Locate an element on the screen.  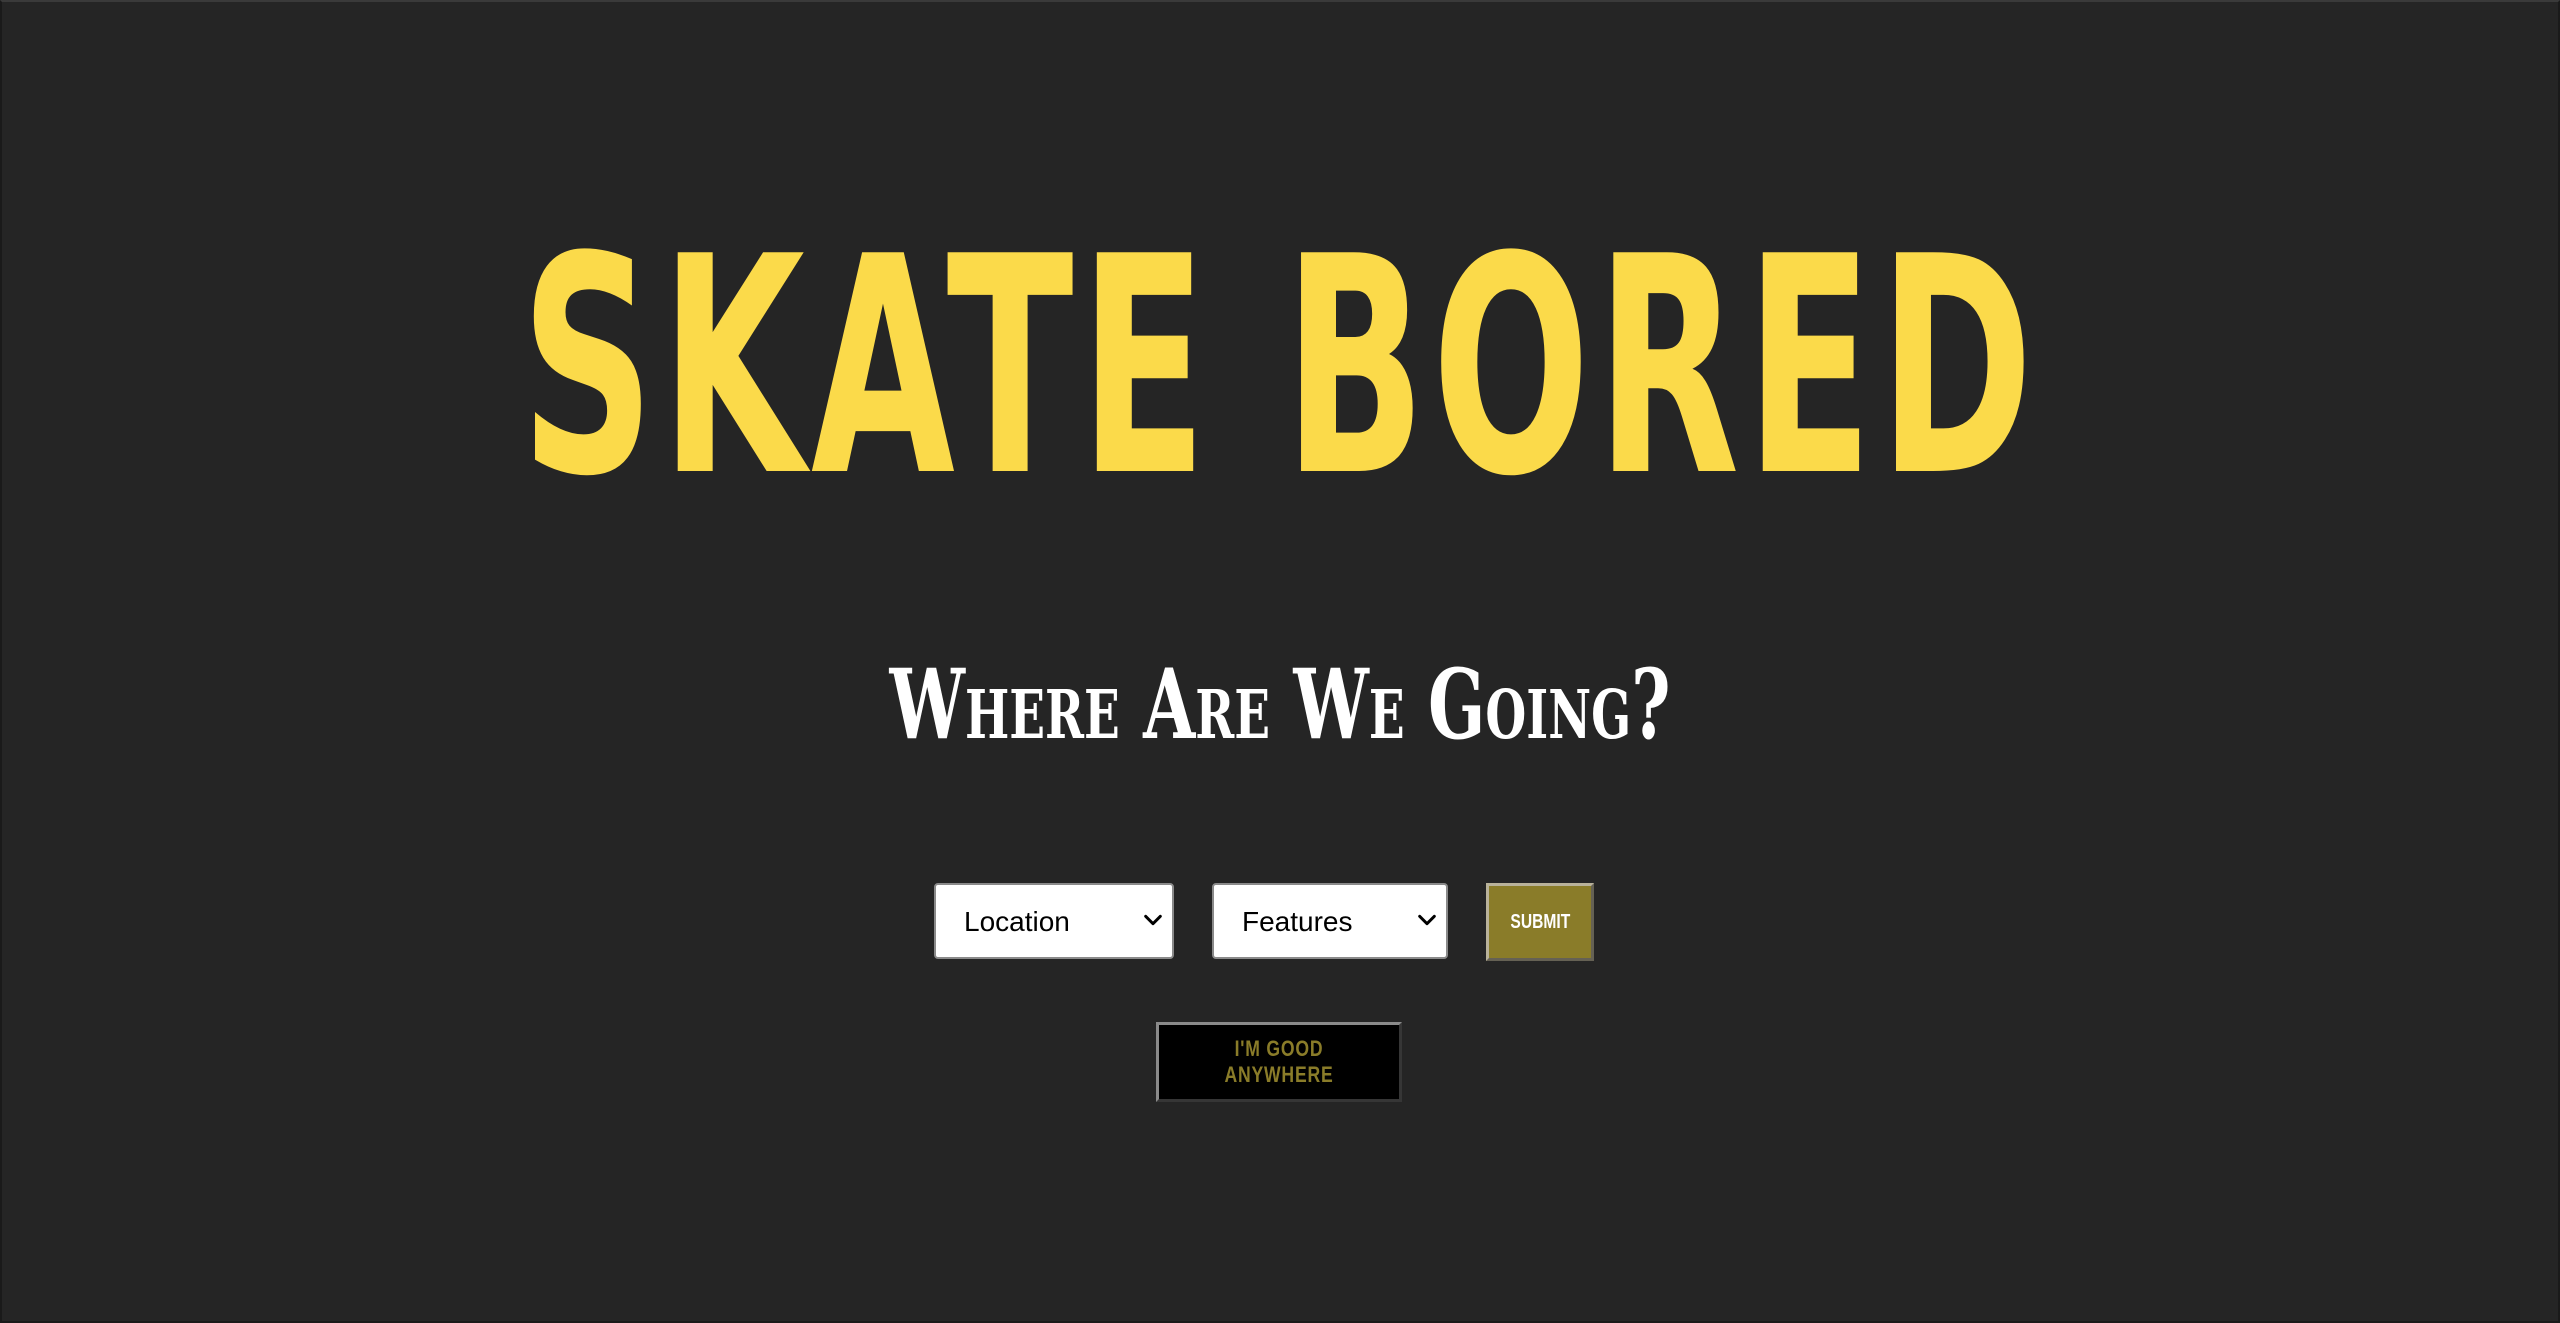
features-select-wrapper: Features is located at coordinates (1330, 921).